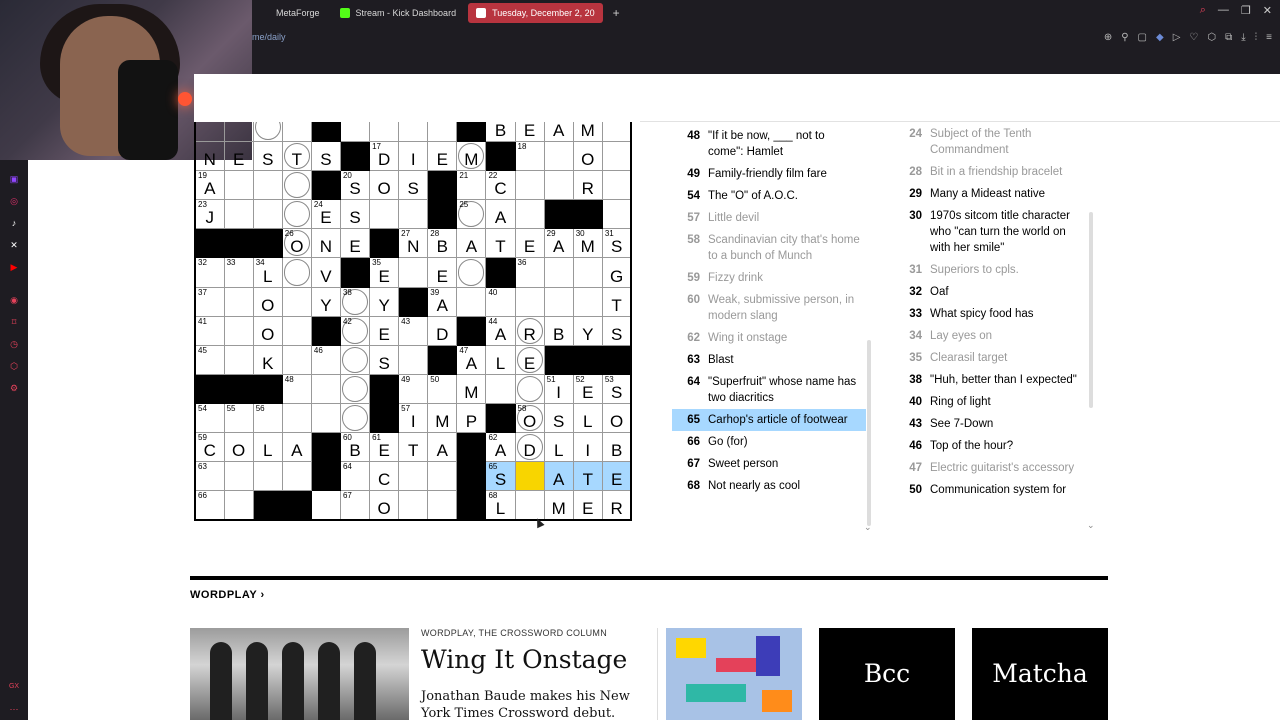 This screenshot has width=1280, height=722. I want to click on grid-cell: 53 S, so click(616, 388).